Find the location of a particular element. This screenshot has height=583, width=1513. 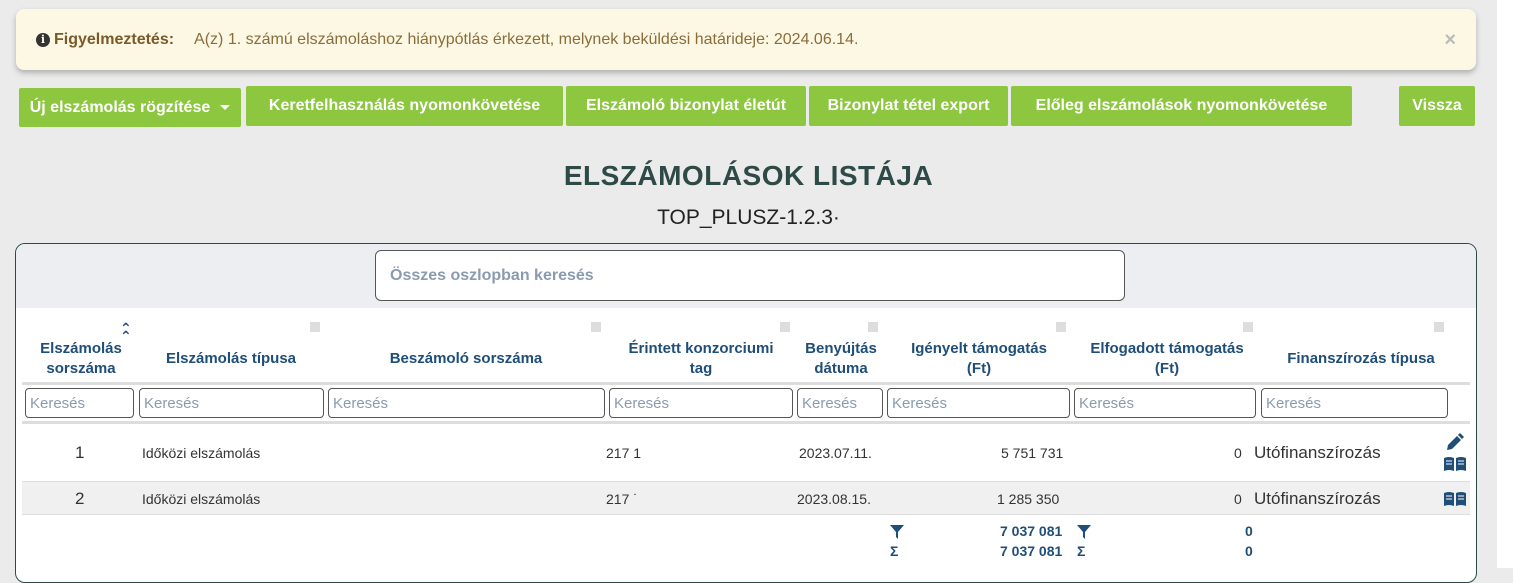

header-line: Elfogadott támogatás is located at coordinates (1167, 348).